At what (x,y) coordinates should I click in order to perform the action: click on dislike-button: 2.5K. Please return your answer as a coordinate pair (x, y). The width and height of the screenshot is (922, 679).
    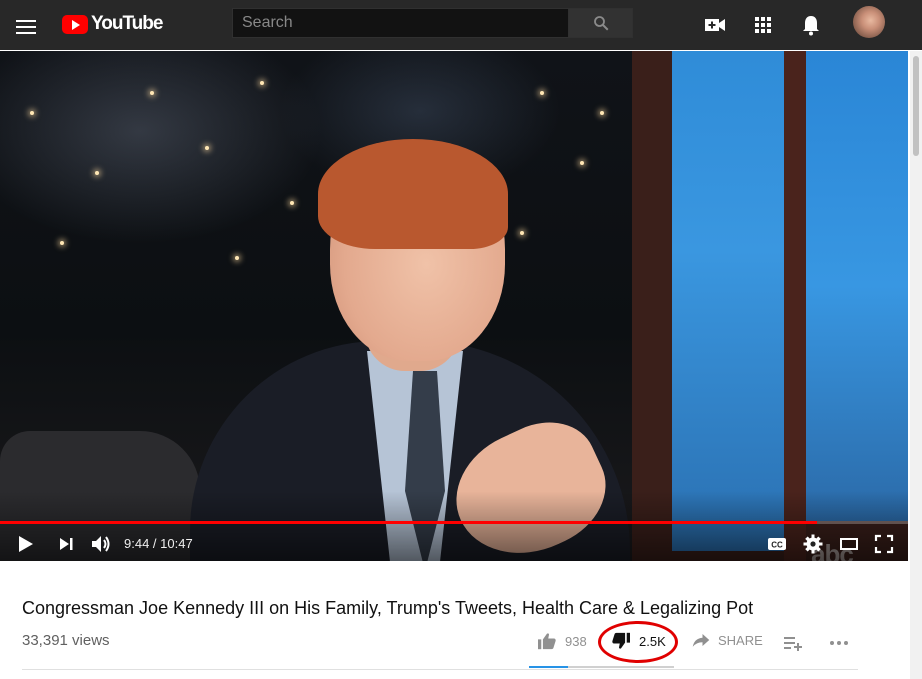
    Looking at the image, I should click on (638, 641).